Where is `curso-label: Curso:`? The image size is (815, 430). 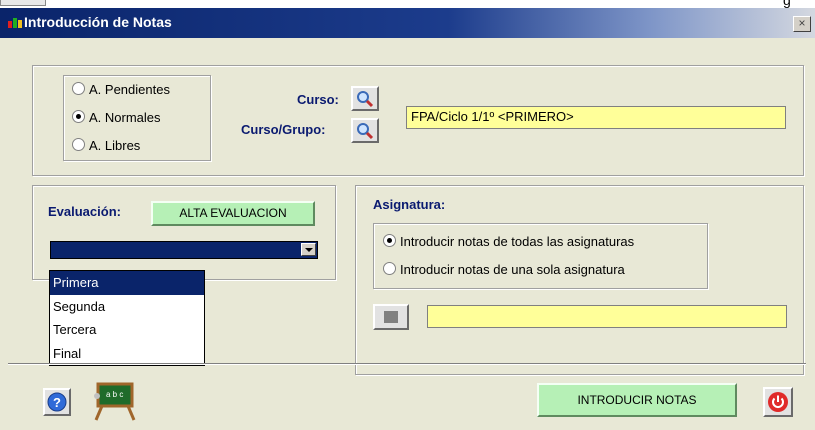 curso-label: Curso: is located at coordinates (318, 99).